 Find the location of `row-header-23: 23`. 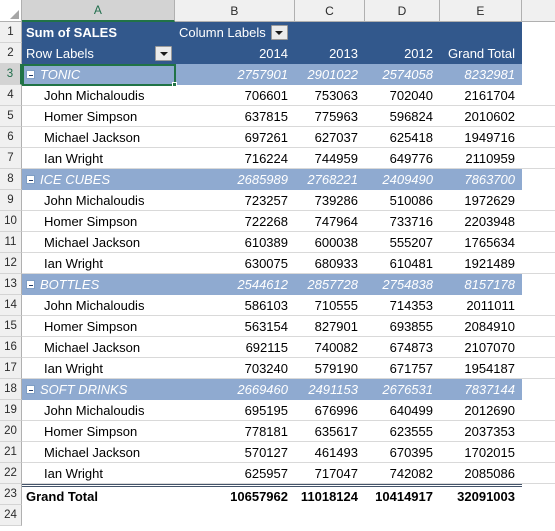

row-header-23: 23 is located at coordinates (11, 494).